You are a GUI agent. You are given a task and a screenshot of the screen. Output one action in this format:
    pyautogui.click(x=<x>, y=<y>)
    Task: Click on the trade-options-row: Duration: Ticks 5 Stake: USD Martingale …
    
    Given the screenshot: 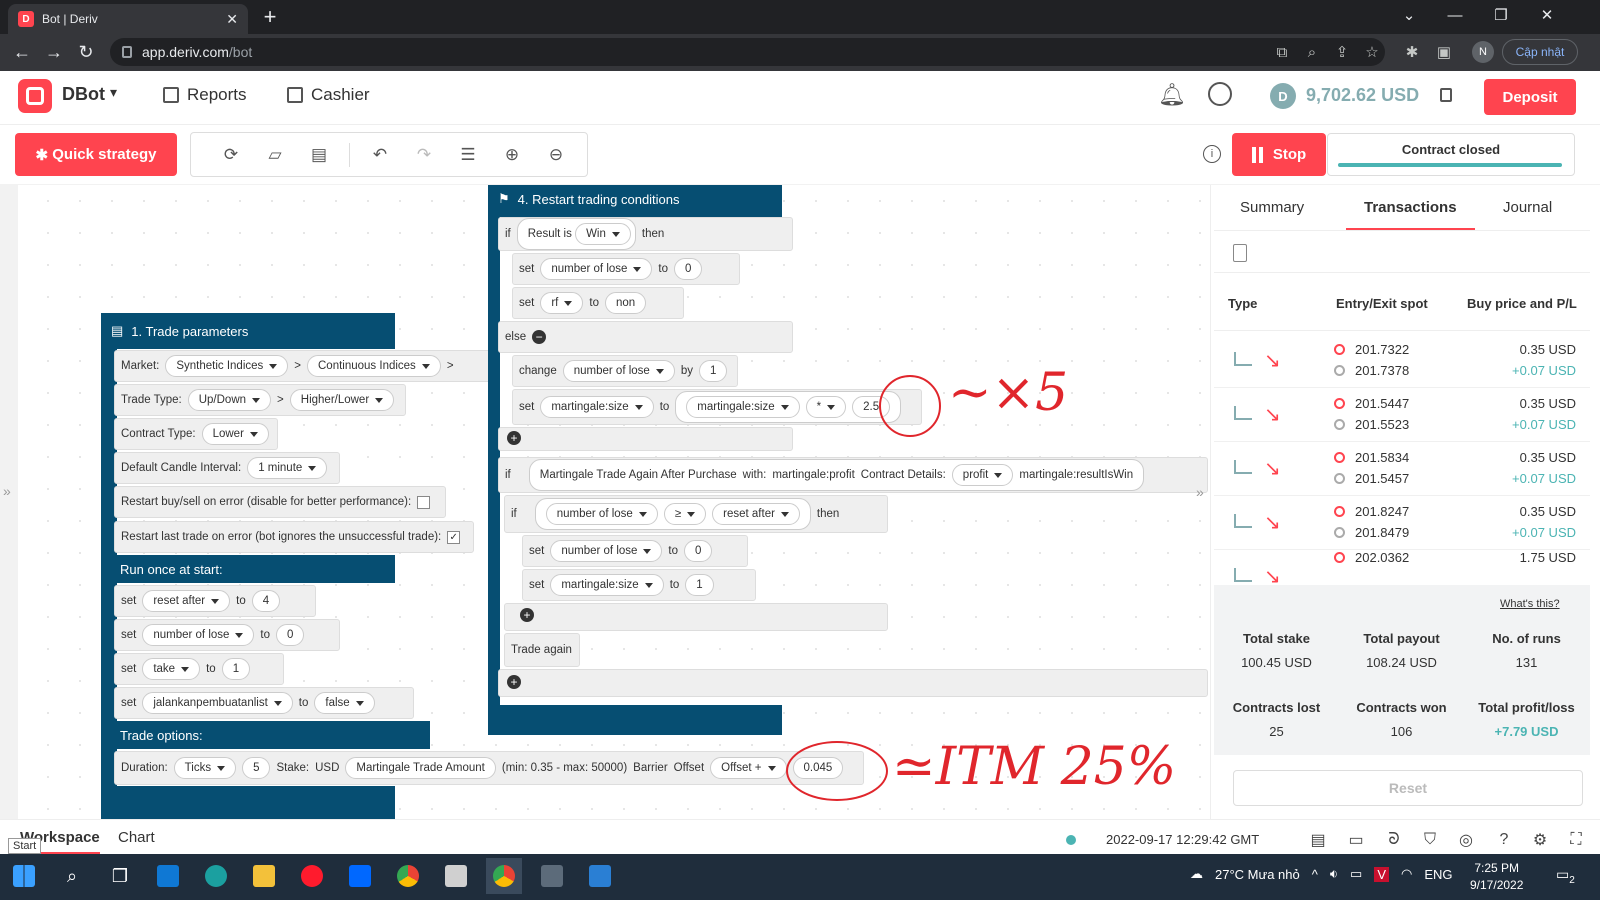 What is the action you would take?
    pyautogui.click(x=489, y=768)
    